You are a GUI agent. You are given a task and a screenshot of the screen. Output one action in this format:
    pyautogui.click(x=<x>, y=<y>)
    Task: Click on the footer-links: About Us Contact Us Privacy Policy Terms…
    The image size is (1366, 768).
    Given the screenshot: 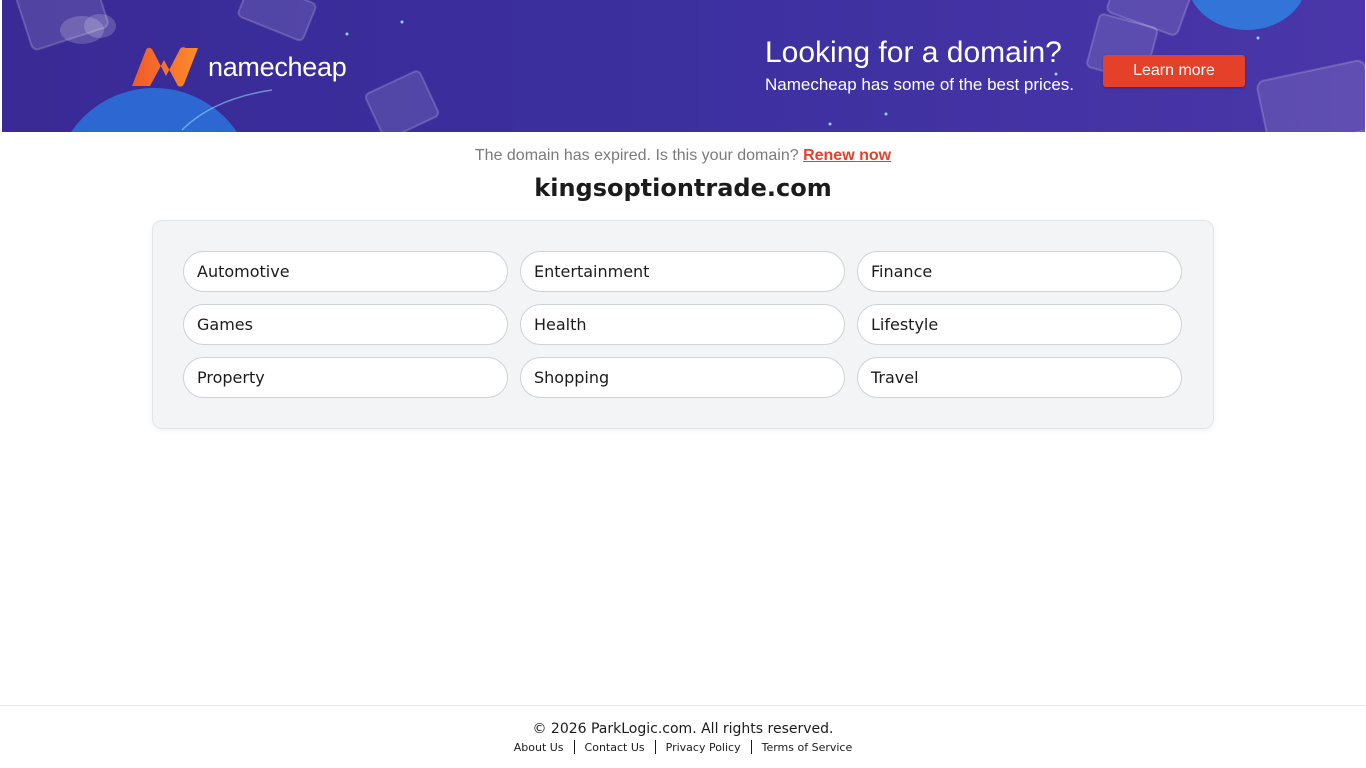 What is the action you would take?
    pyautogui.click(x=683, y=747)
    